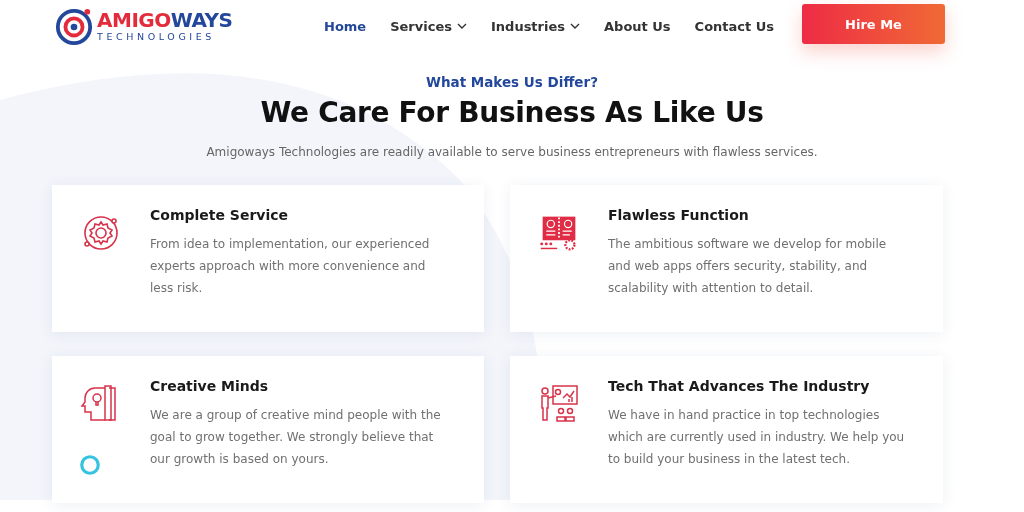 The height and width of the screenshot is (512, 1024). Describe the element at coordinates (74, 26) in the screenshot. I see `logo-icon` at that location.